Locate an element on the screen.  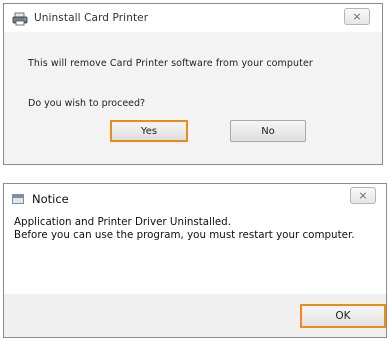
notice-dialog-close-button: ⨯ is located at coordinates (363, 195).